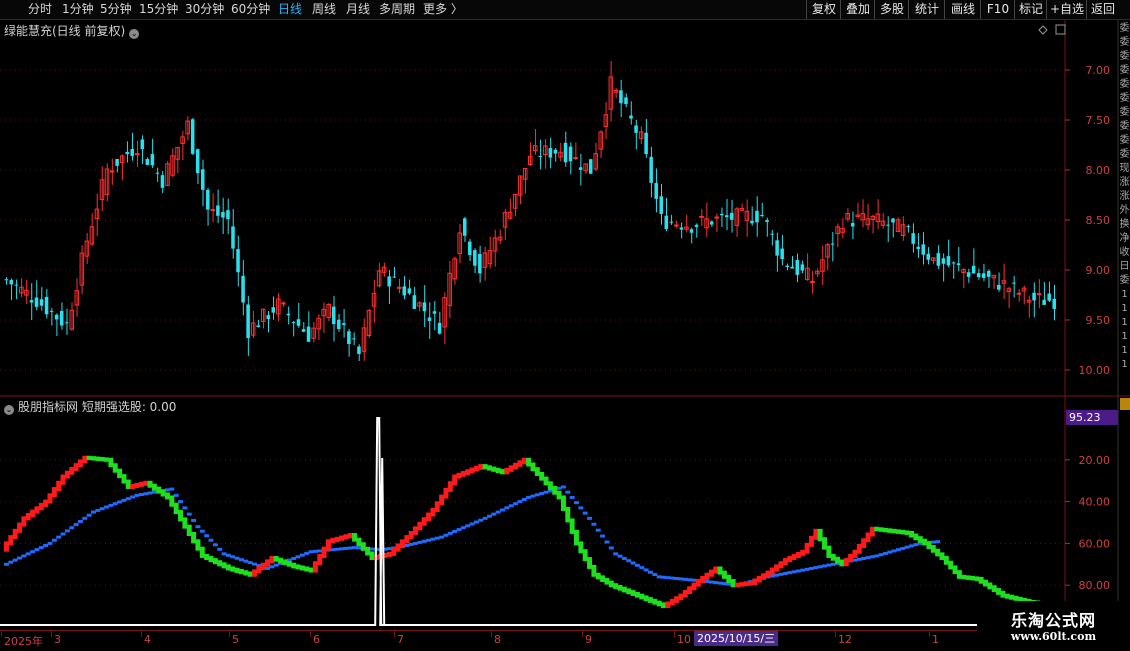 The height and width of the screenshot is (651, 1130). What do you see at coordinates (57, 639) in the screenshot?
I see `date-label: 3` at bounding box center [57, 639].